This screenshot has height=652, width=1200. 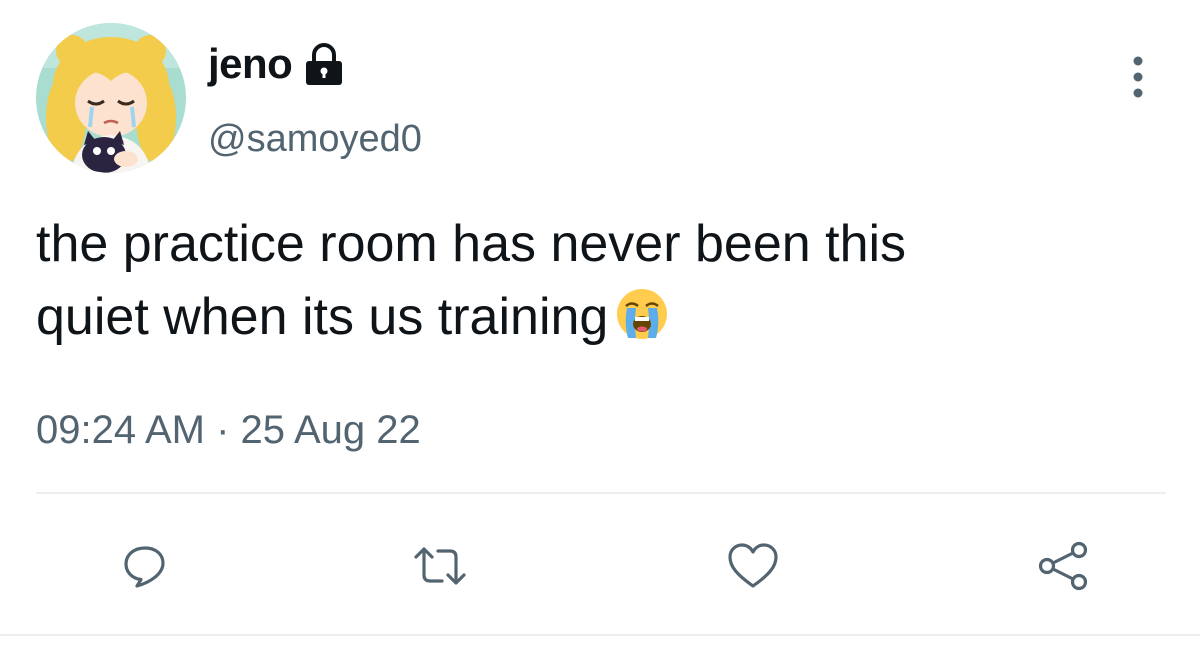 I want to click on name-row: jeno, so click(x=278, y=64).